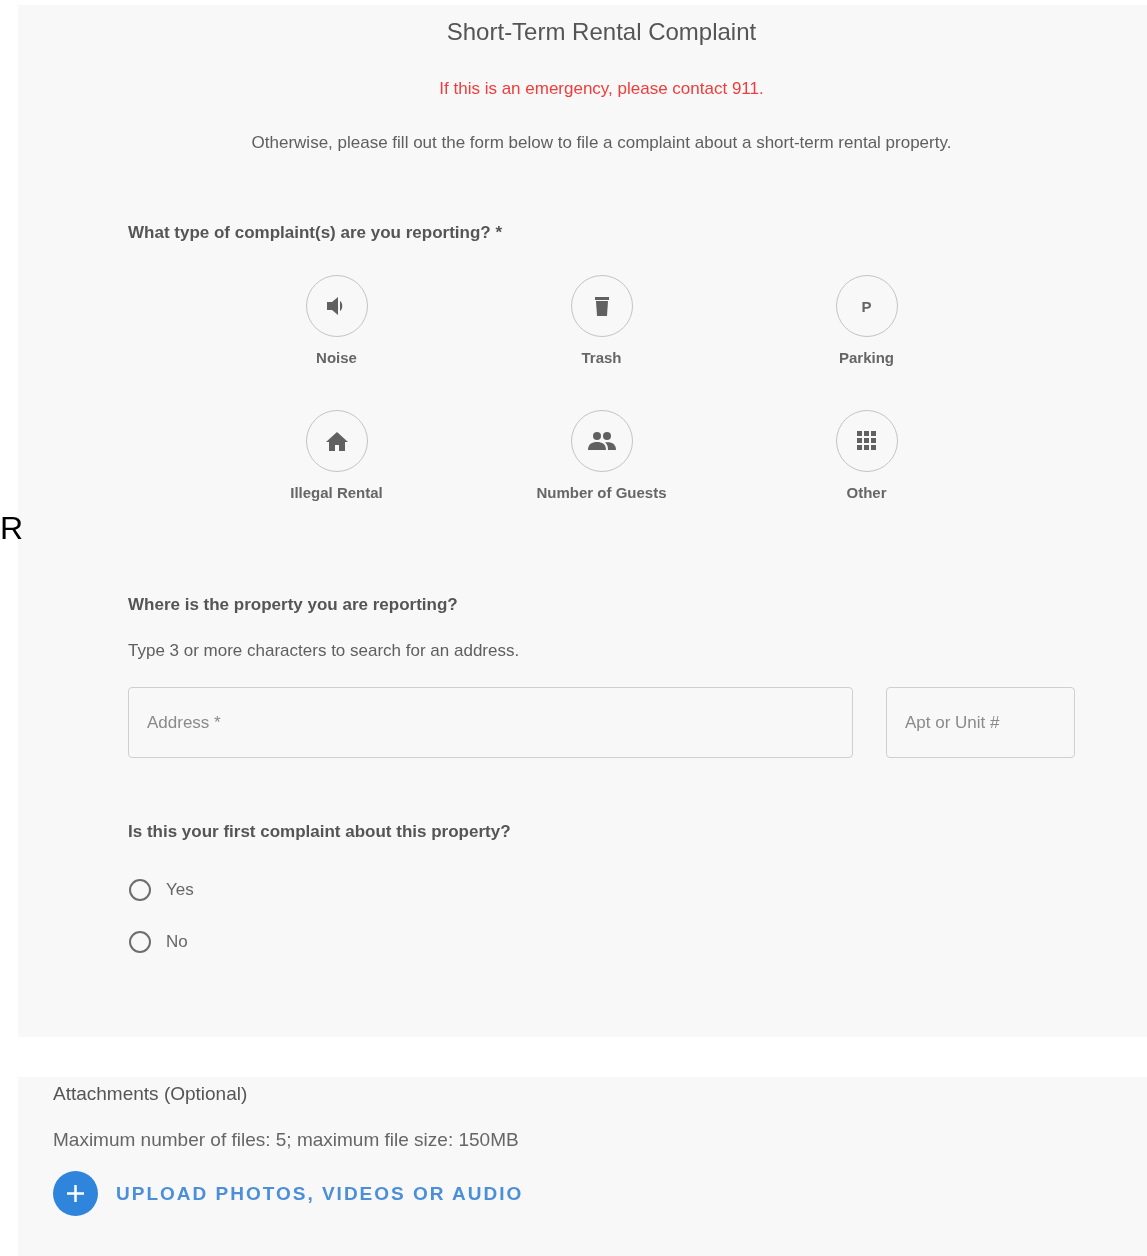 The width and height of the screenshot is (1147, 1256). What do you see at coordinates (336, 441) in the screenshot?
I see `house-icon` at bounding box center [336, 441].